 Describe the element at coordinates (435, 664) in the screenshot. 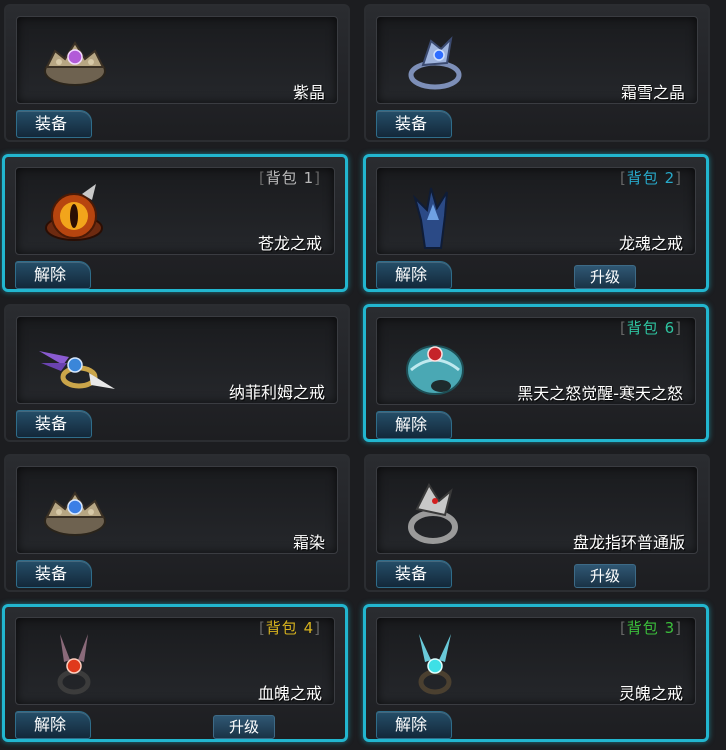

I see `cyan-gem-ring-icon` at that location.